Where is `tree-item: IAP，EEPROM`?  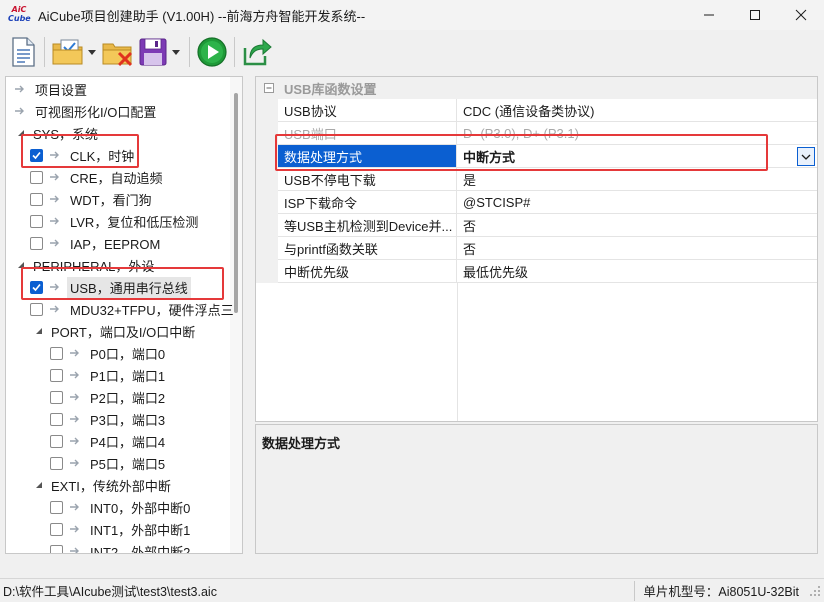 tree-item: IAP，EEPROM is located at coordinates (96, 243).